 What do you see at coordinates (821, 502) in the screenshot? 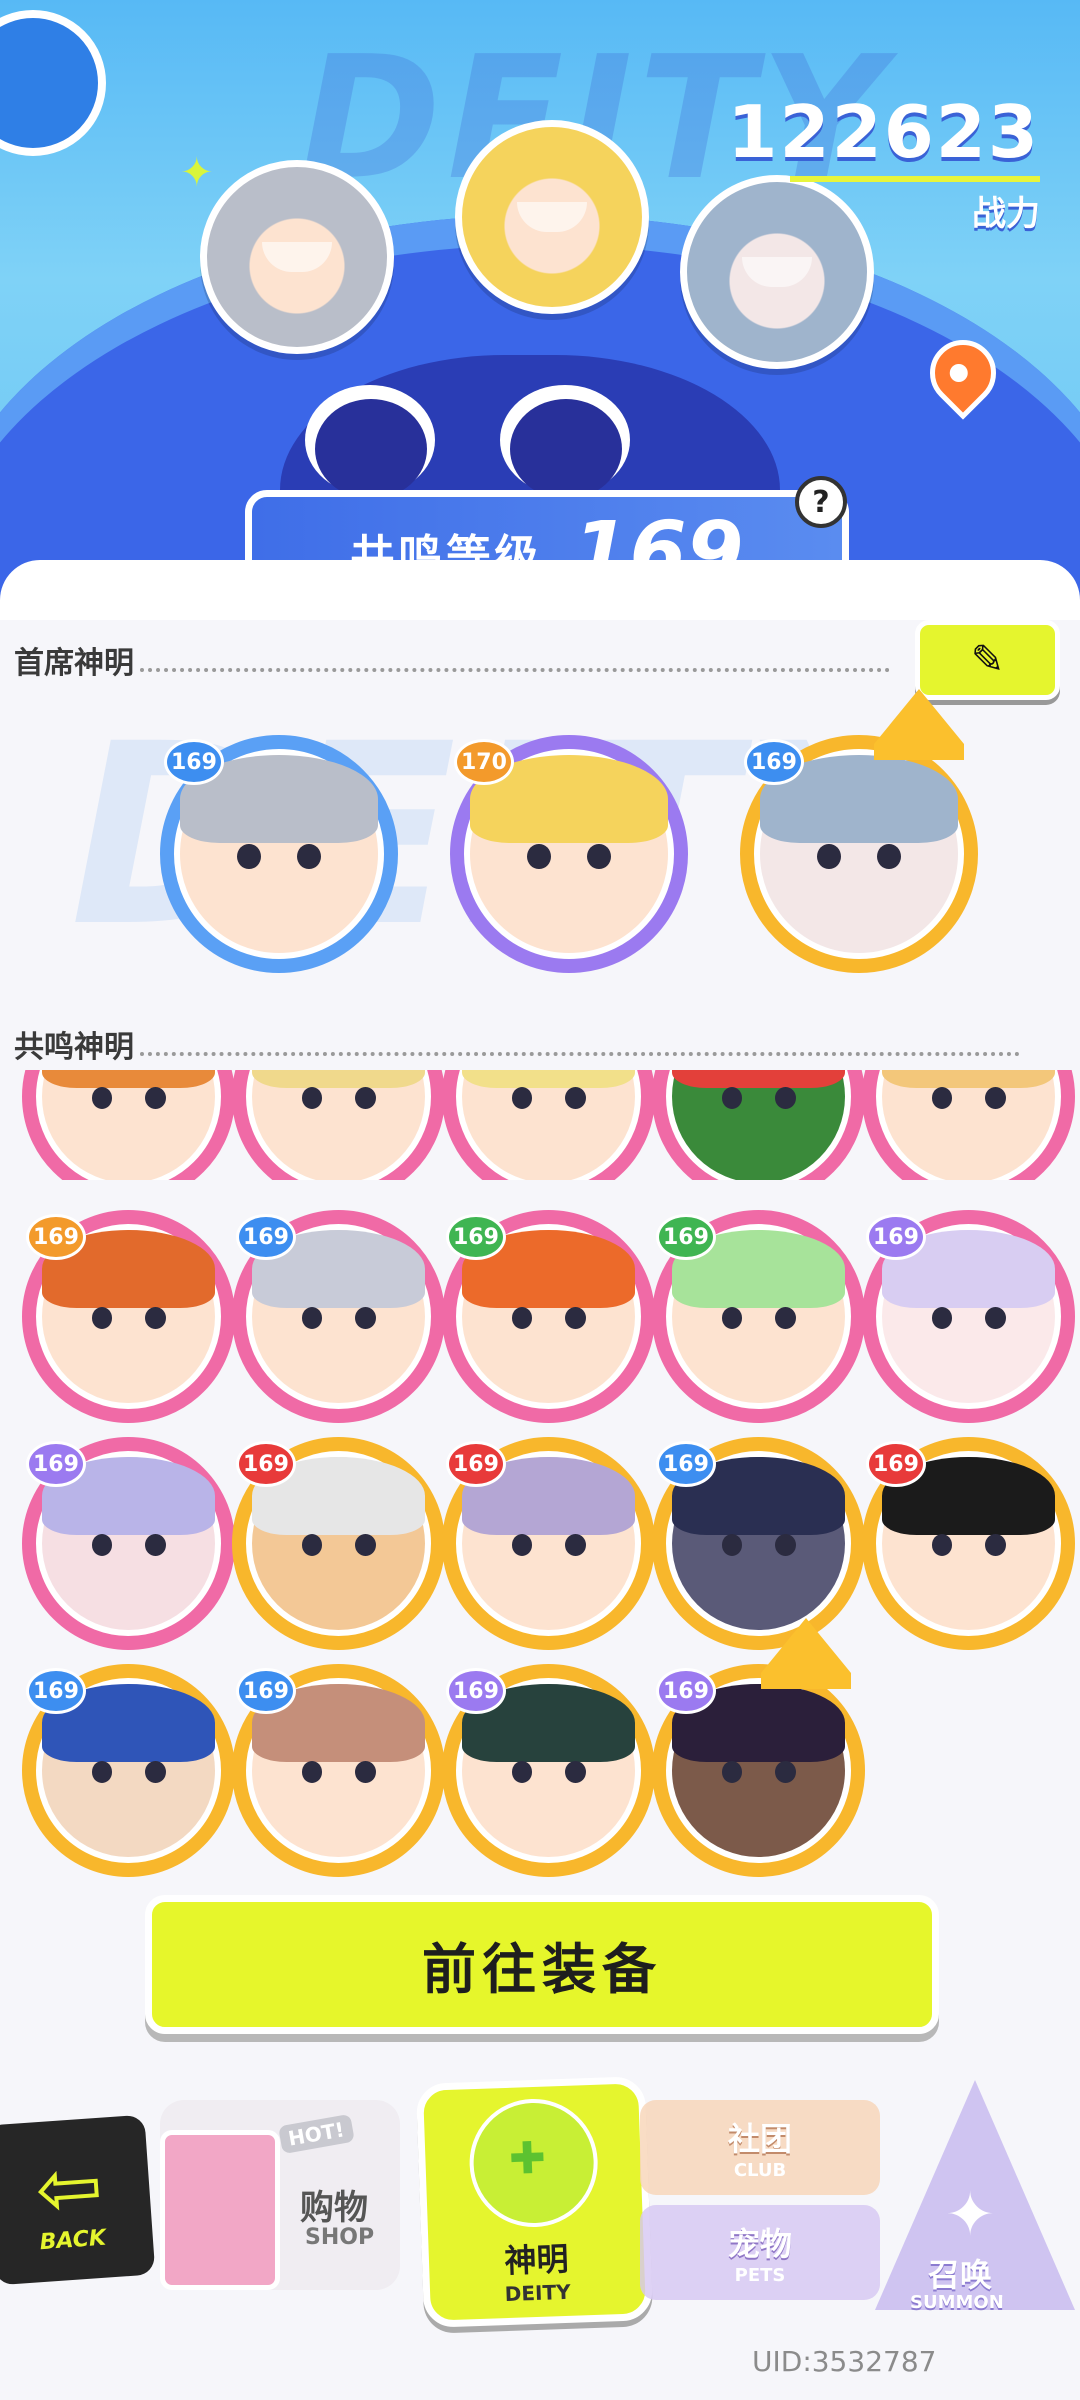
I see `help-icon: ?` at bounding box center [821, 502].